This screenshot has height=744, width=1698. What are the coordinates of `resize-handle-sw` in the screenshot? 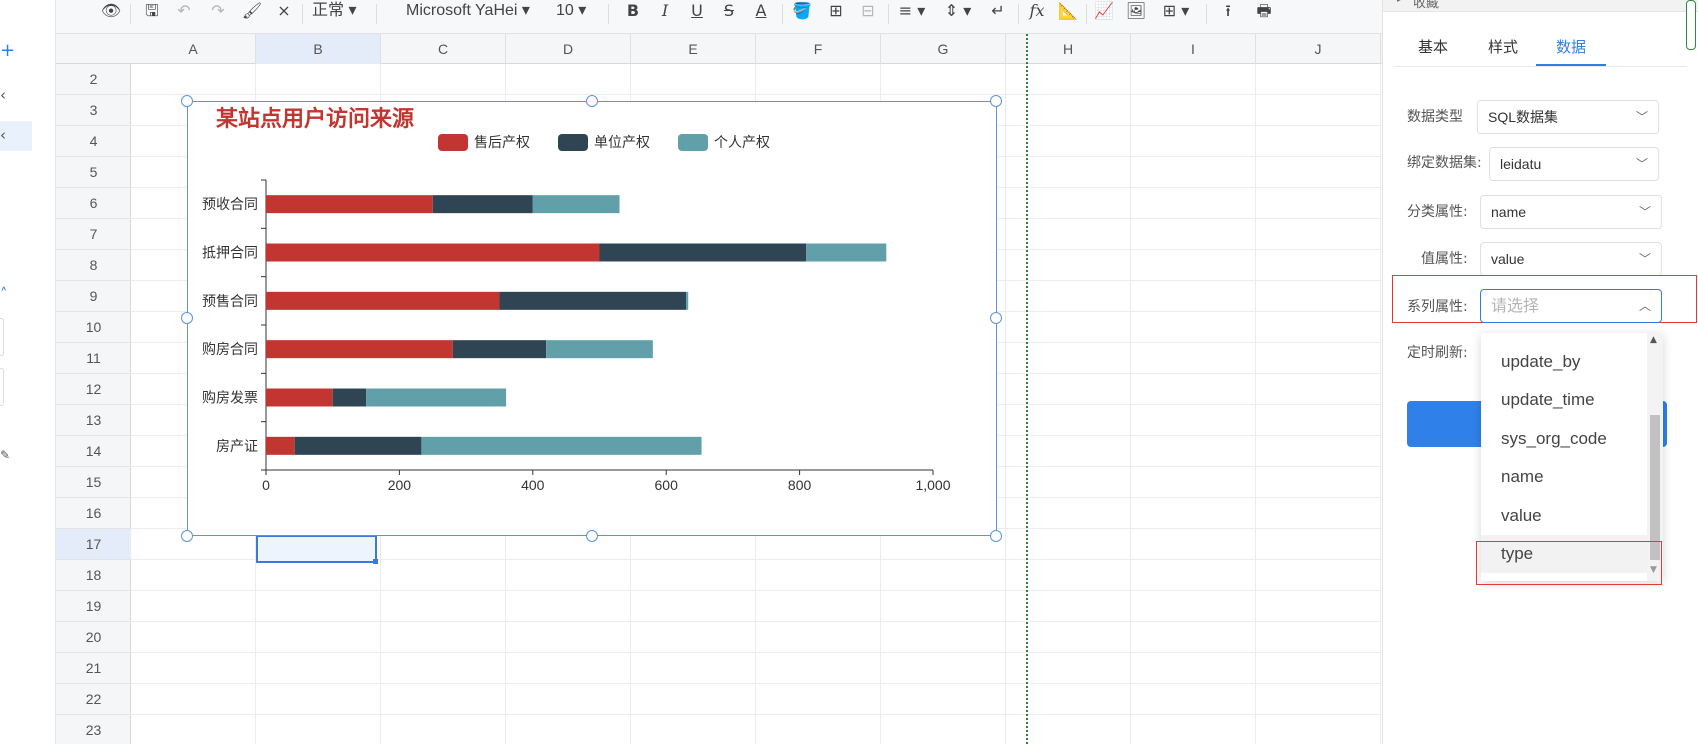 It's located at (187, 536).